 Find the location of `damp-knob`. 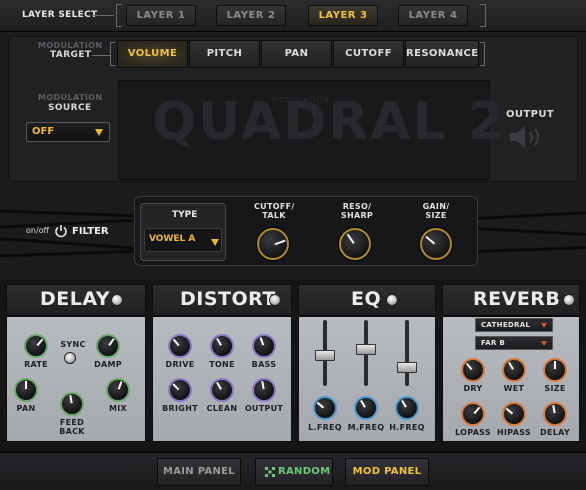

damp-knob is located at coordinates (108, 346).